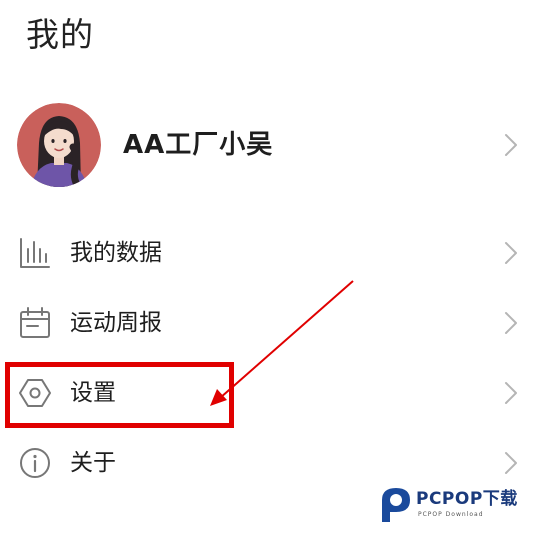  What do you see at coordinates (396, 504) in the screenshot?
I see `pcpop-logo-icon` at bounding box center [396, 504].